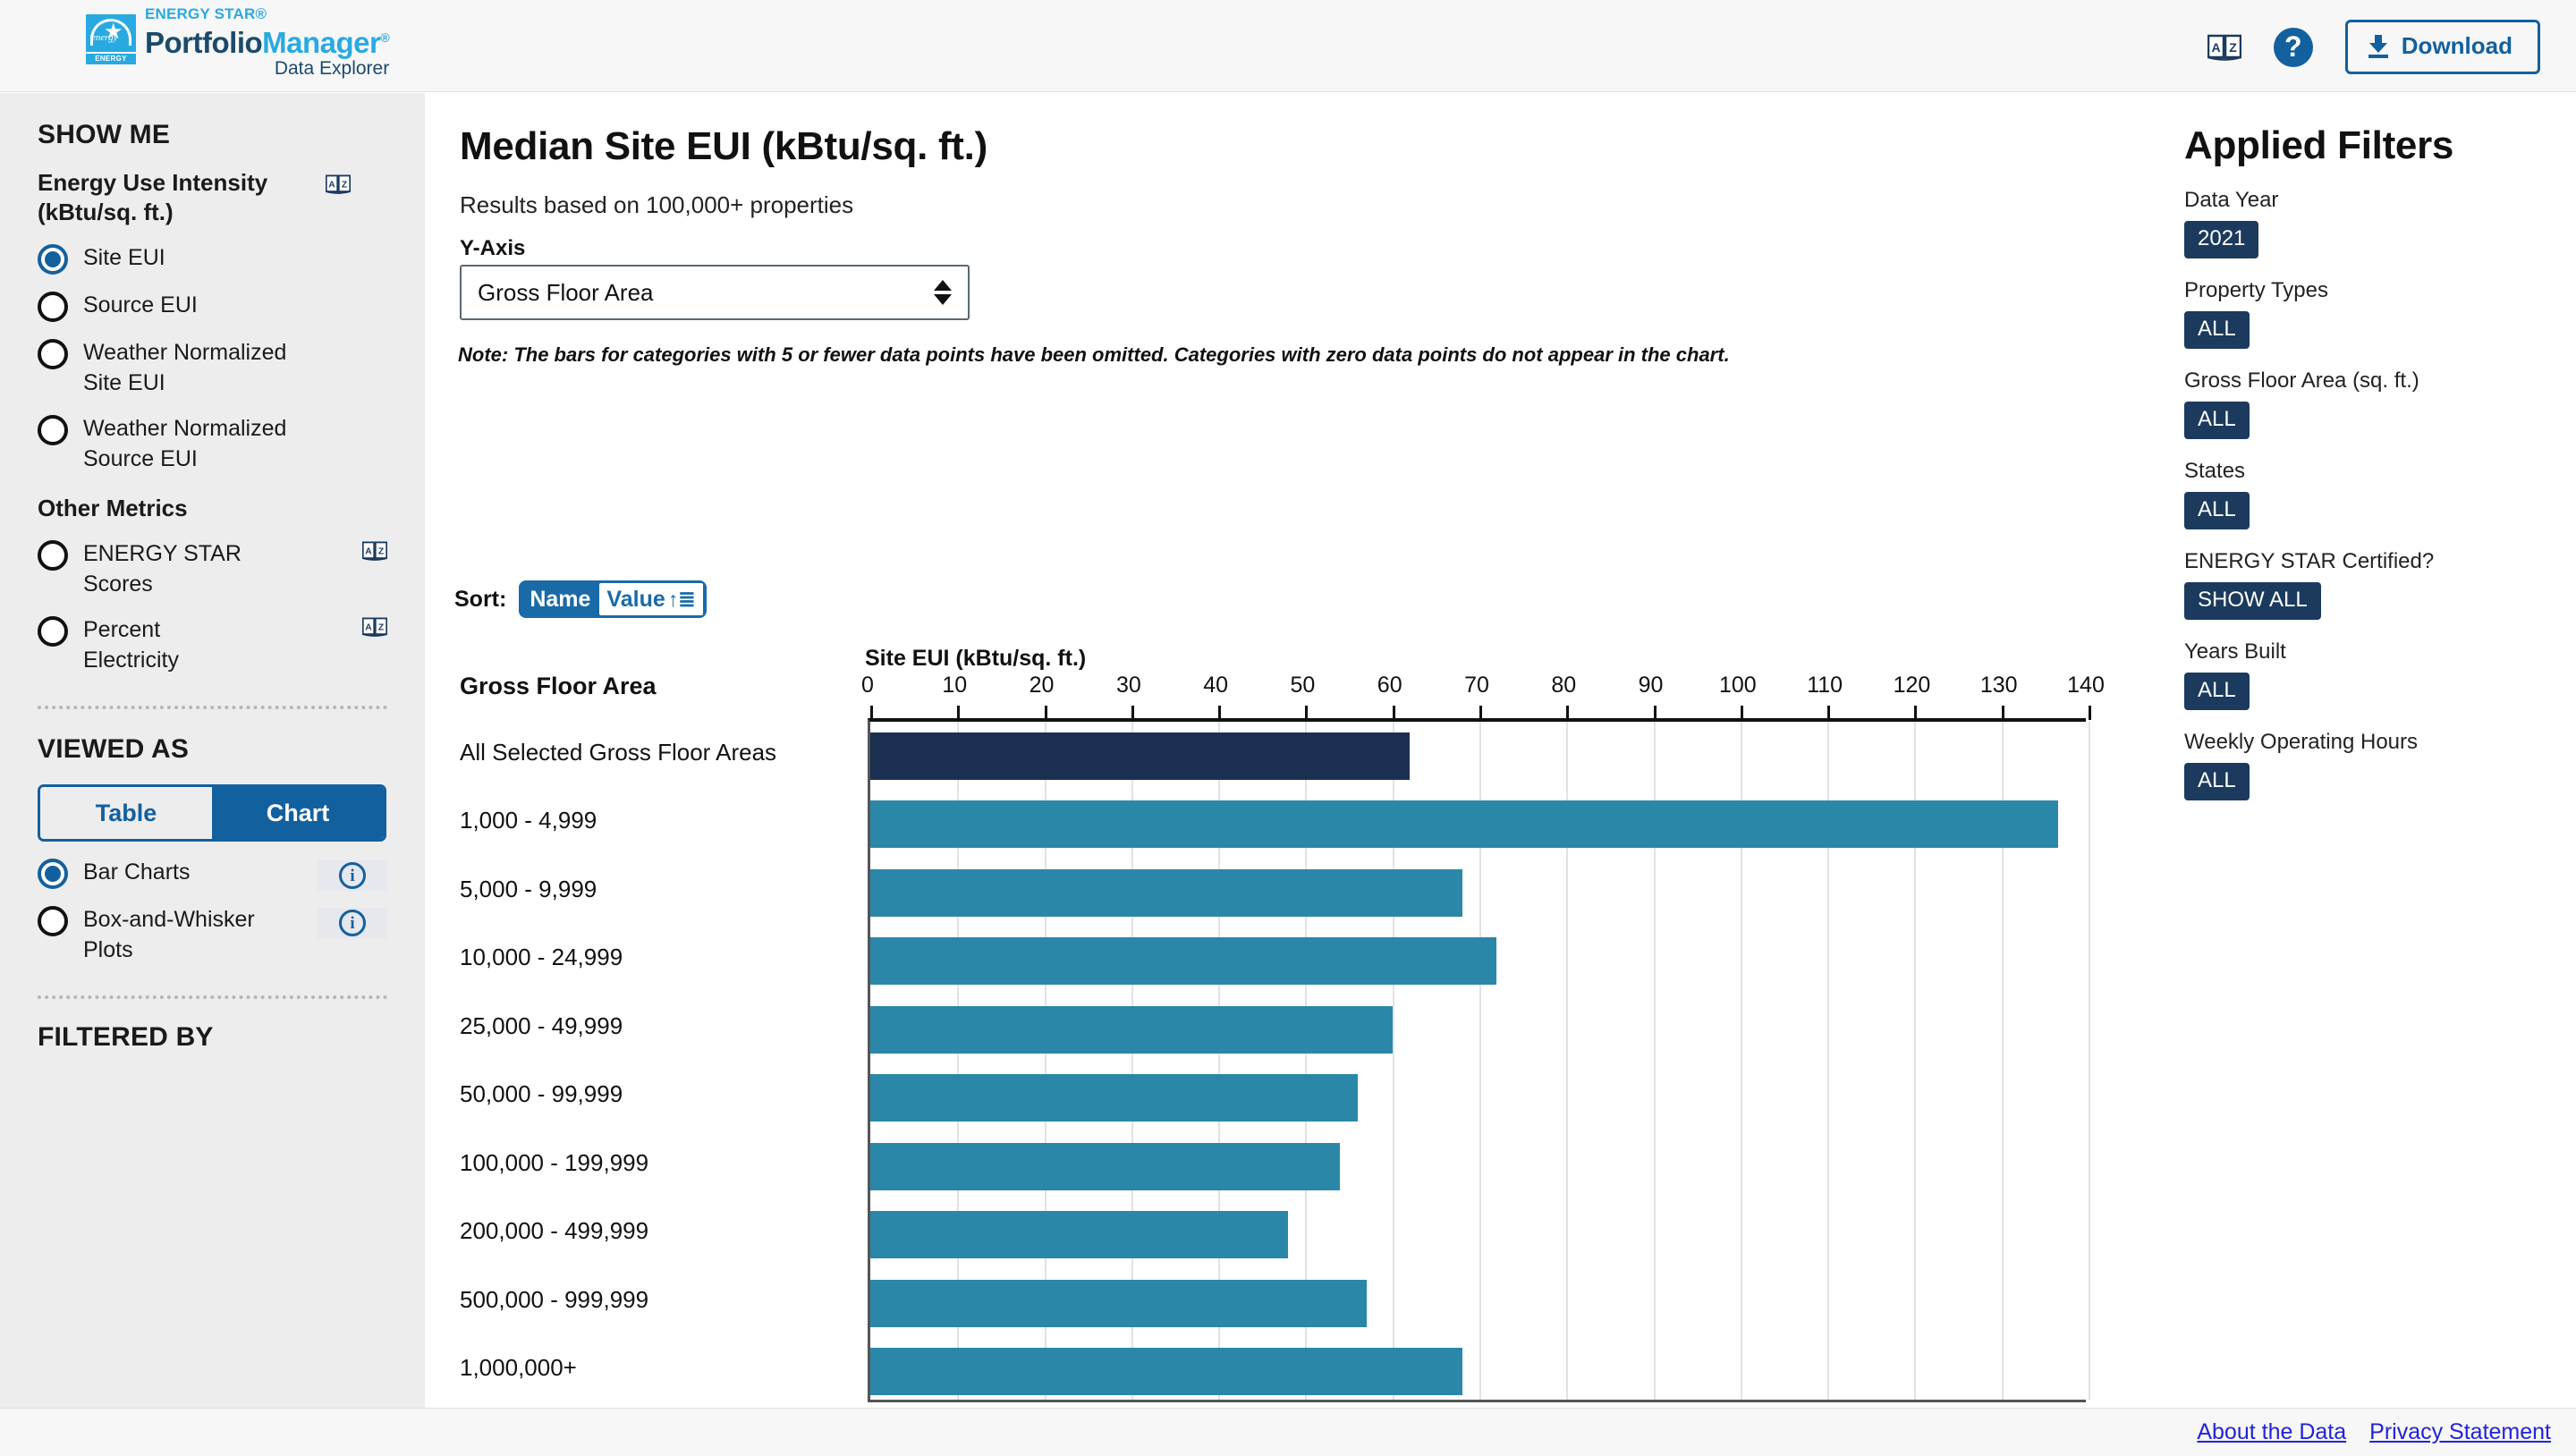  Describe the element at coordinates (1476, 685) in the screenshot. I see `chart-x-tick-label: 70` at that location.